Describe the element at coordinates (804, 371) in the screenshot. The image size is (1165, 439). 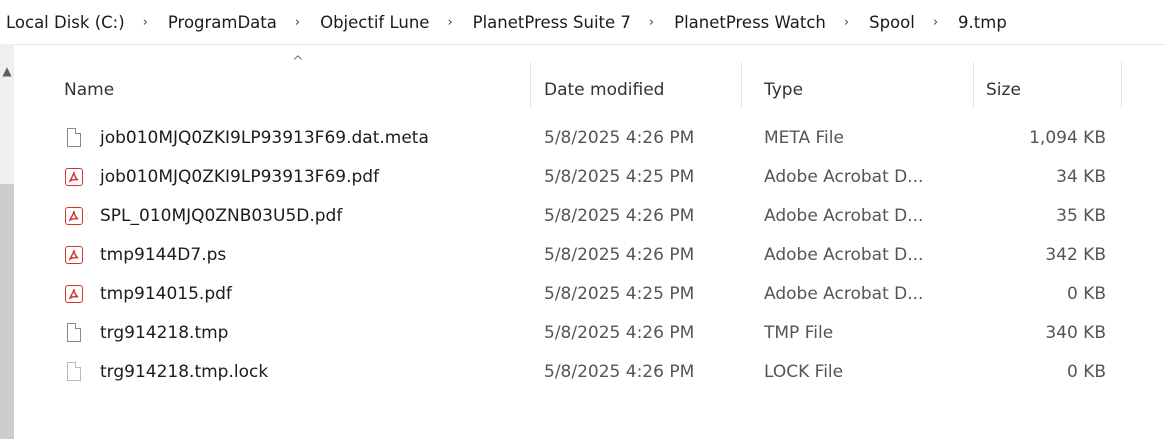
I see `file-type: LOCK File` at that location.